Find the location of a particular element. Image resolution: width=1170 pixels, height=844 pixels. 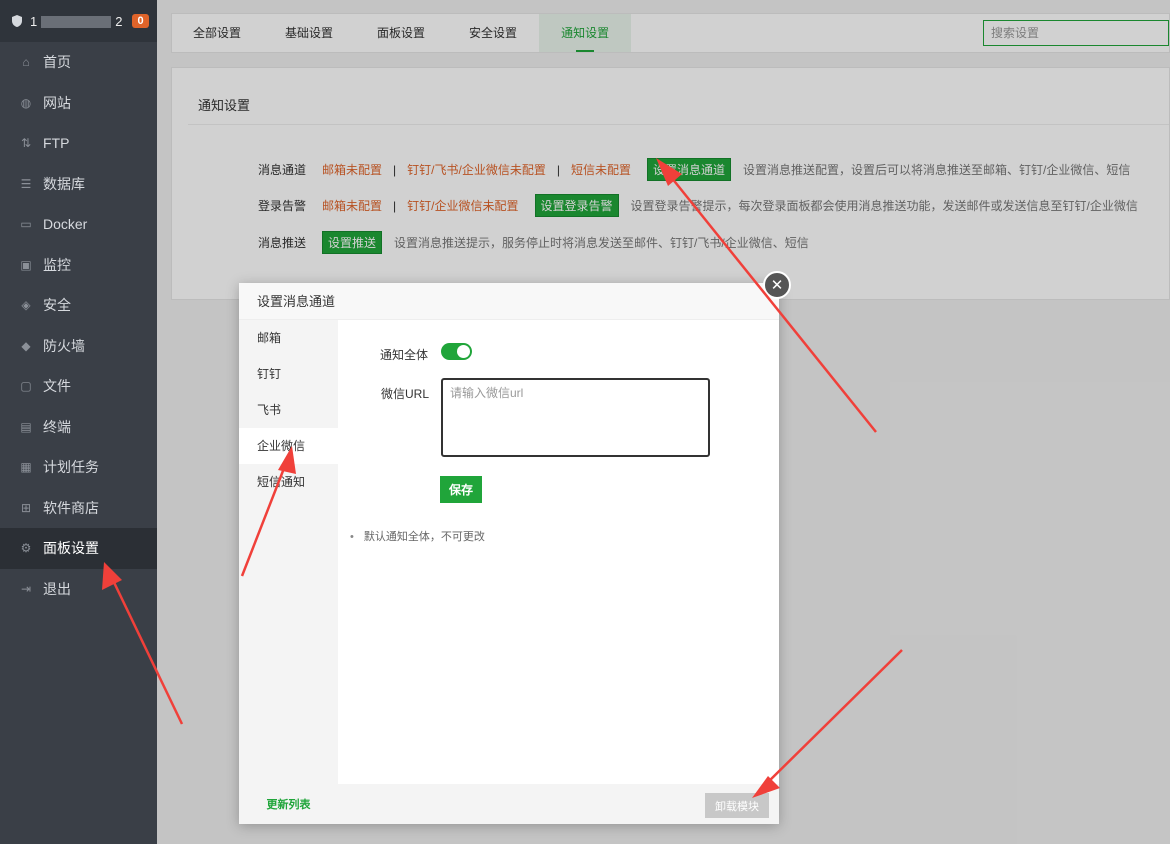

save-button: 保存 is located at coordinates (461, 489).